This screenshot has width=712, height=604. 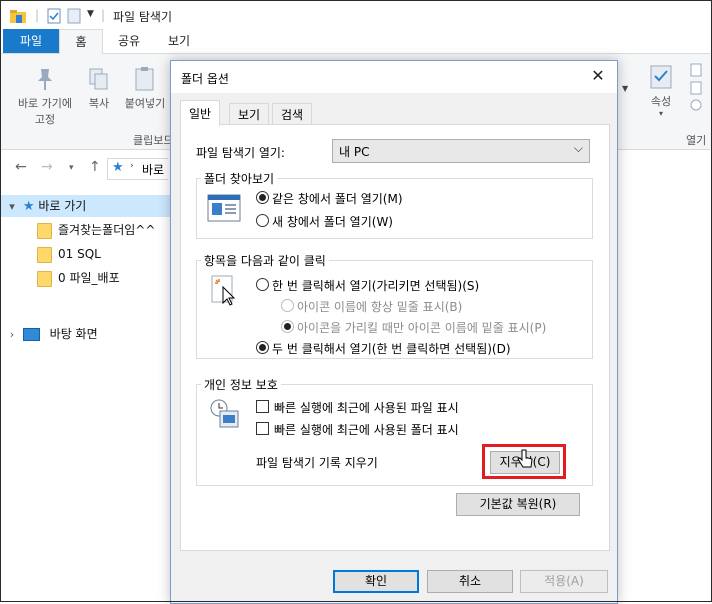 What do you see at coordinates (391, 349) in the screenshot?
I see `double-click-label: 두 번 클릭해서 열기(한 번 클릭하면 선택됨)(D)` at bounding box center [391, 349].